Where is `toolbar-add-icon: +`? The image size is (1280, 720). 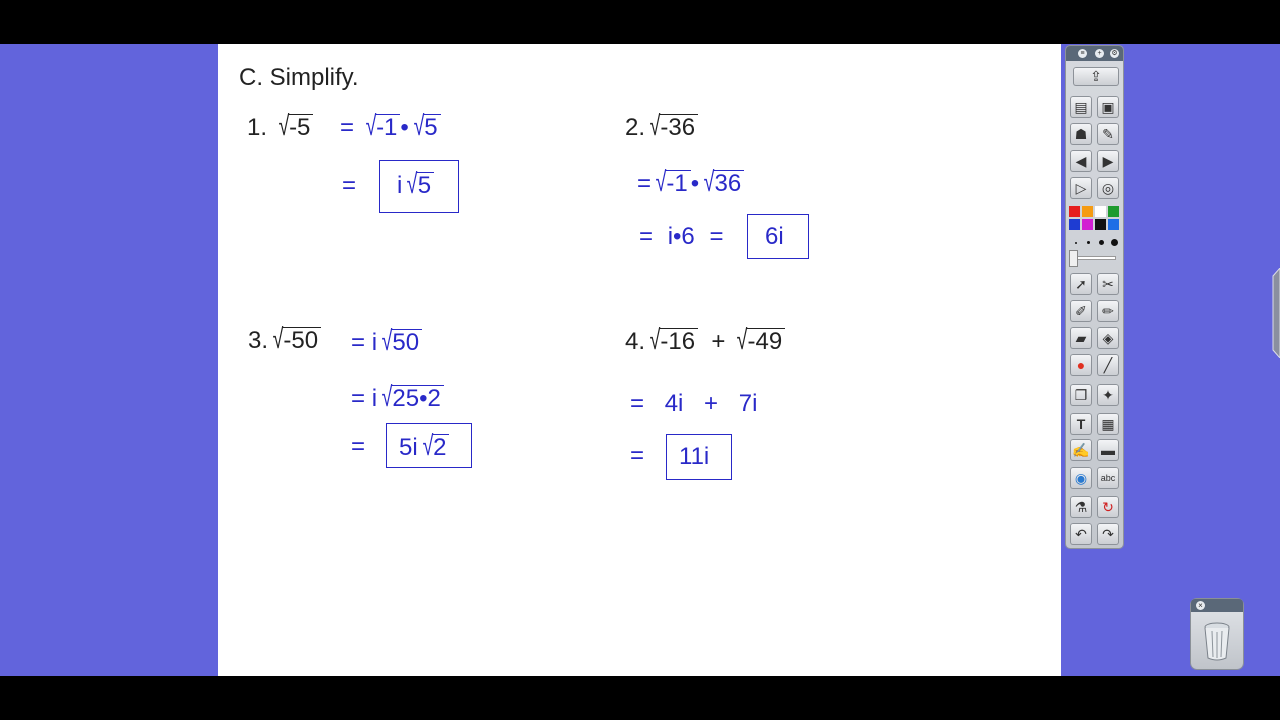
toolbar-add-icon: + is located at coordinates (1099, 53).